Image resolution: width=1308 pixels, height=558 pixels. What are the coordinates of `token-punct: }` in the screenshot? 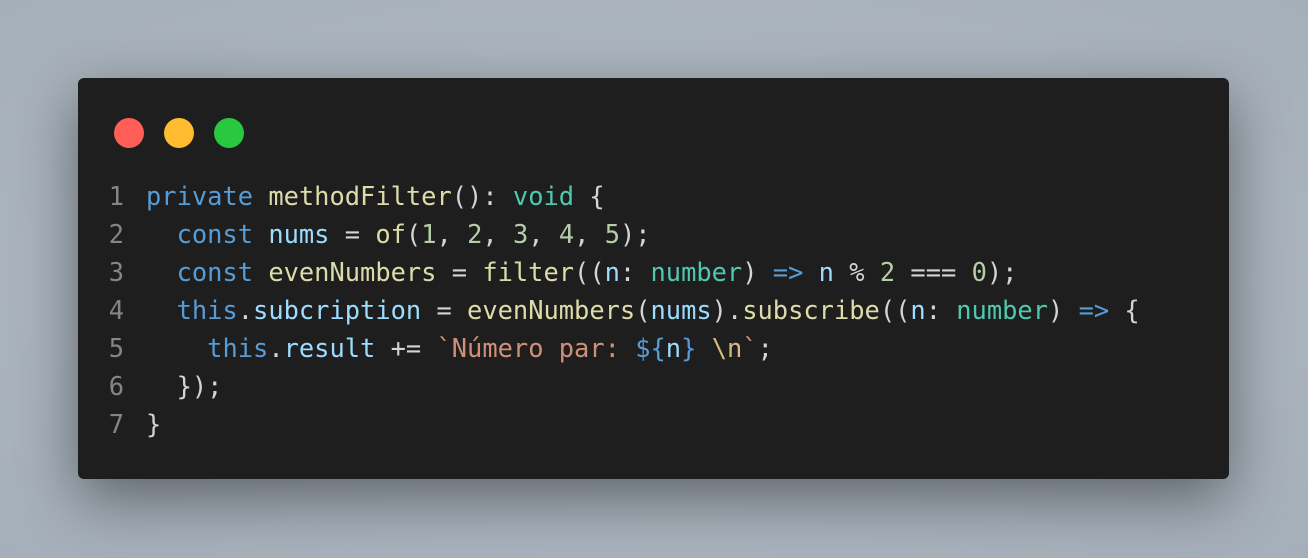 It's located at (154, 424).